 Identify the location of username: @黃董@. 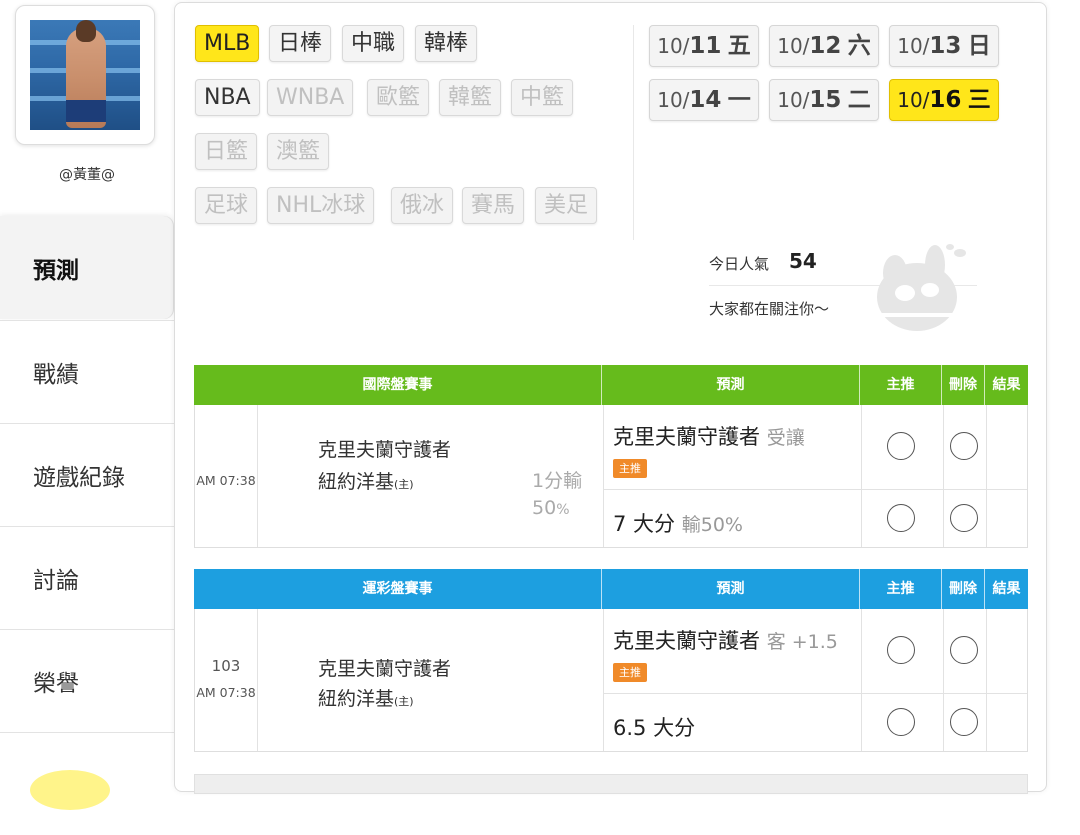
(87, 175).